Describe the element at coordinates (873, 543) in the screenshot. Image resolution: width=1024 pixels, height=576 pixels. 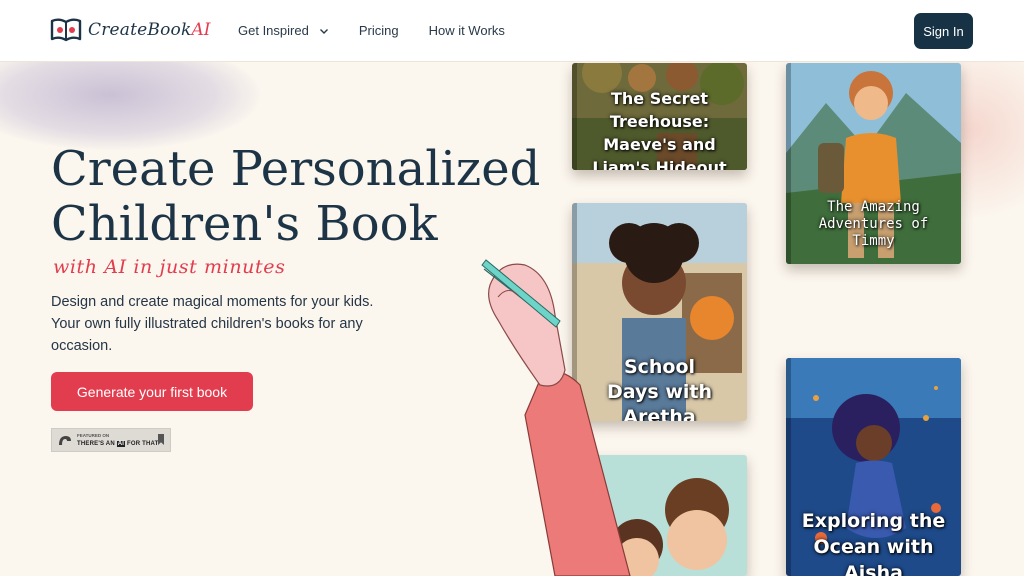
I see `book-title: Exploring the Ocean with Aisha` at that location.